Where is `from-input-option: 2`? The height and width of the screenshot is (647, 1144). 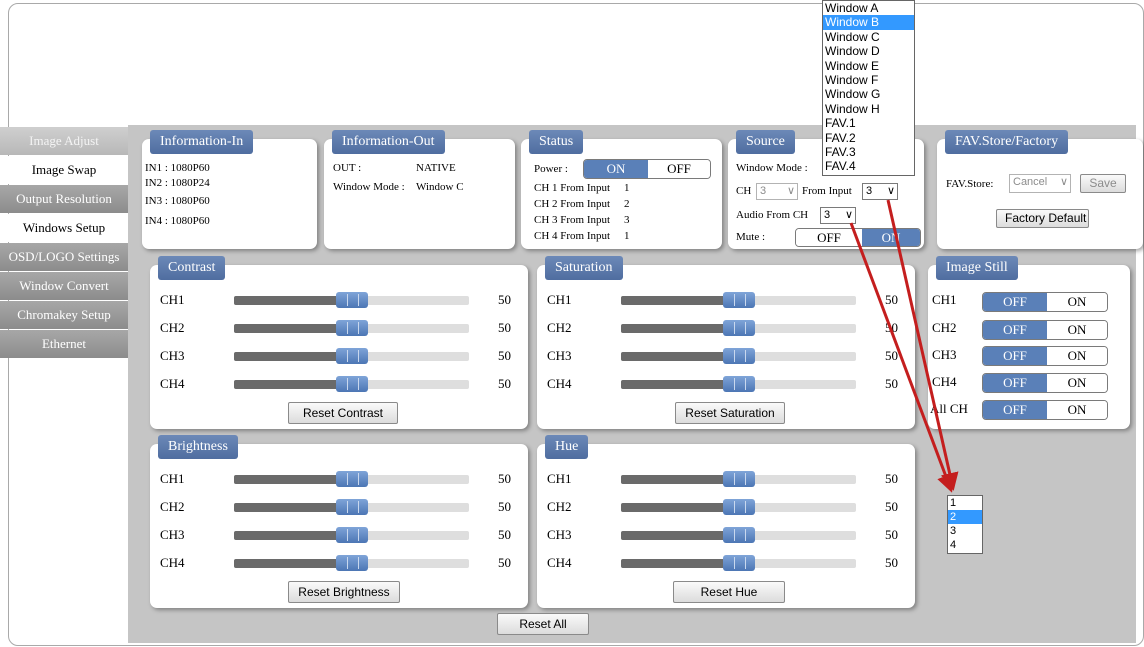 from-input-option: 2 is located at coordinates (965, 517).